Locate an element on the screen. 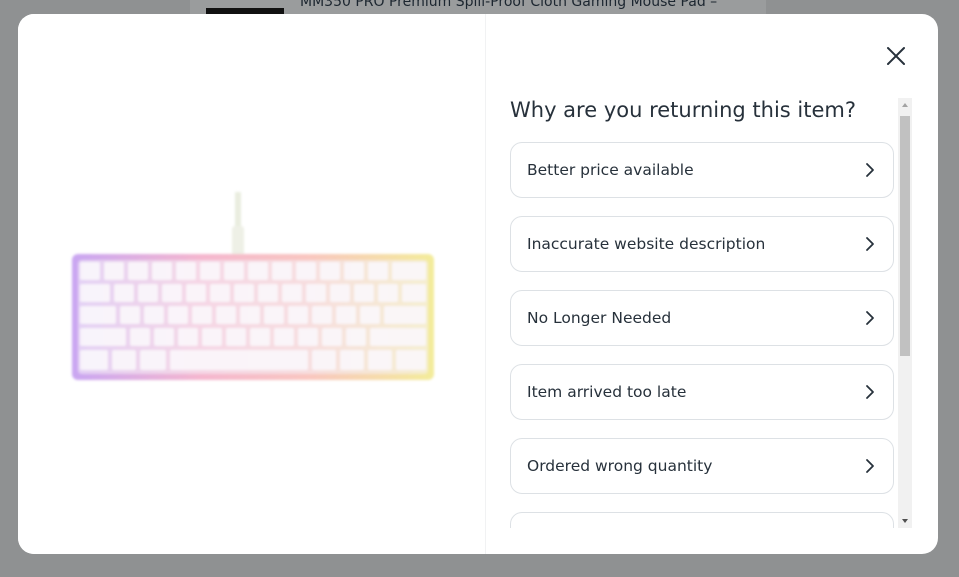  return-question-heading: Why are you returning this item? is located at coordinates (683, 110).